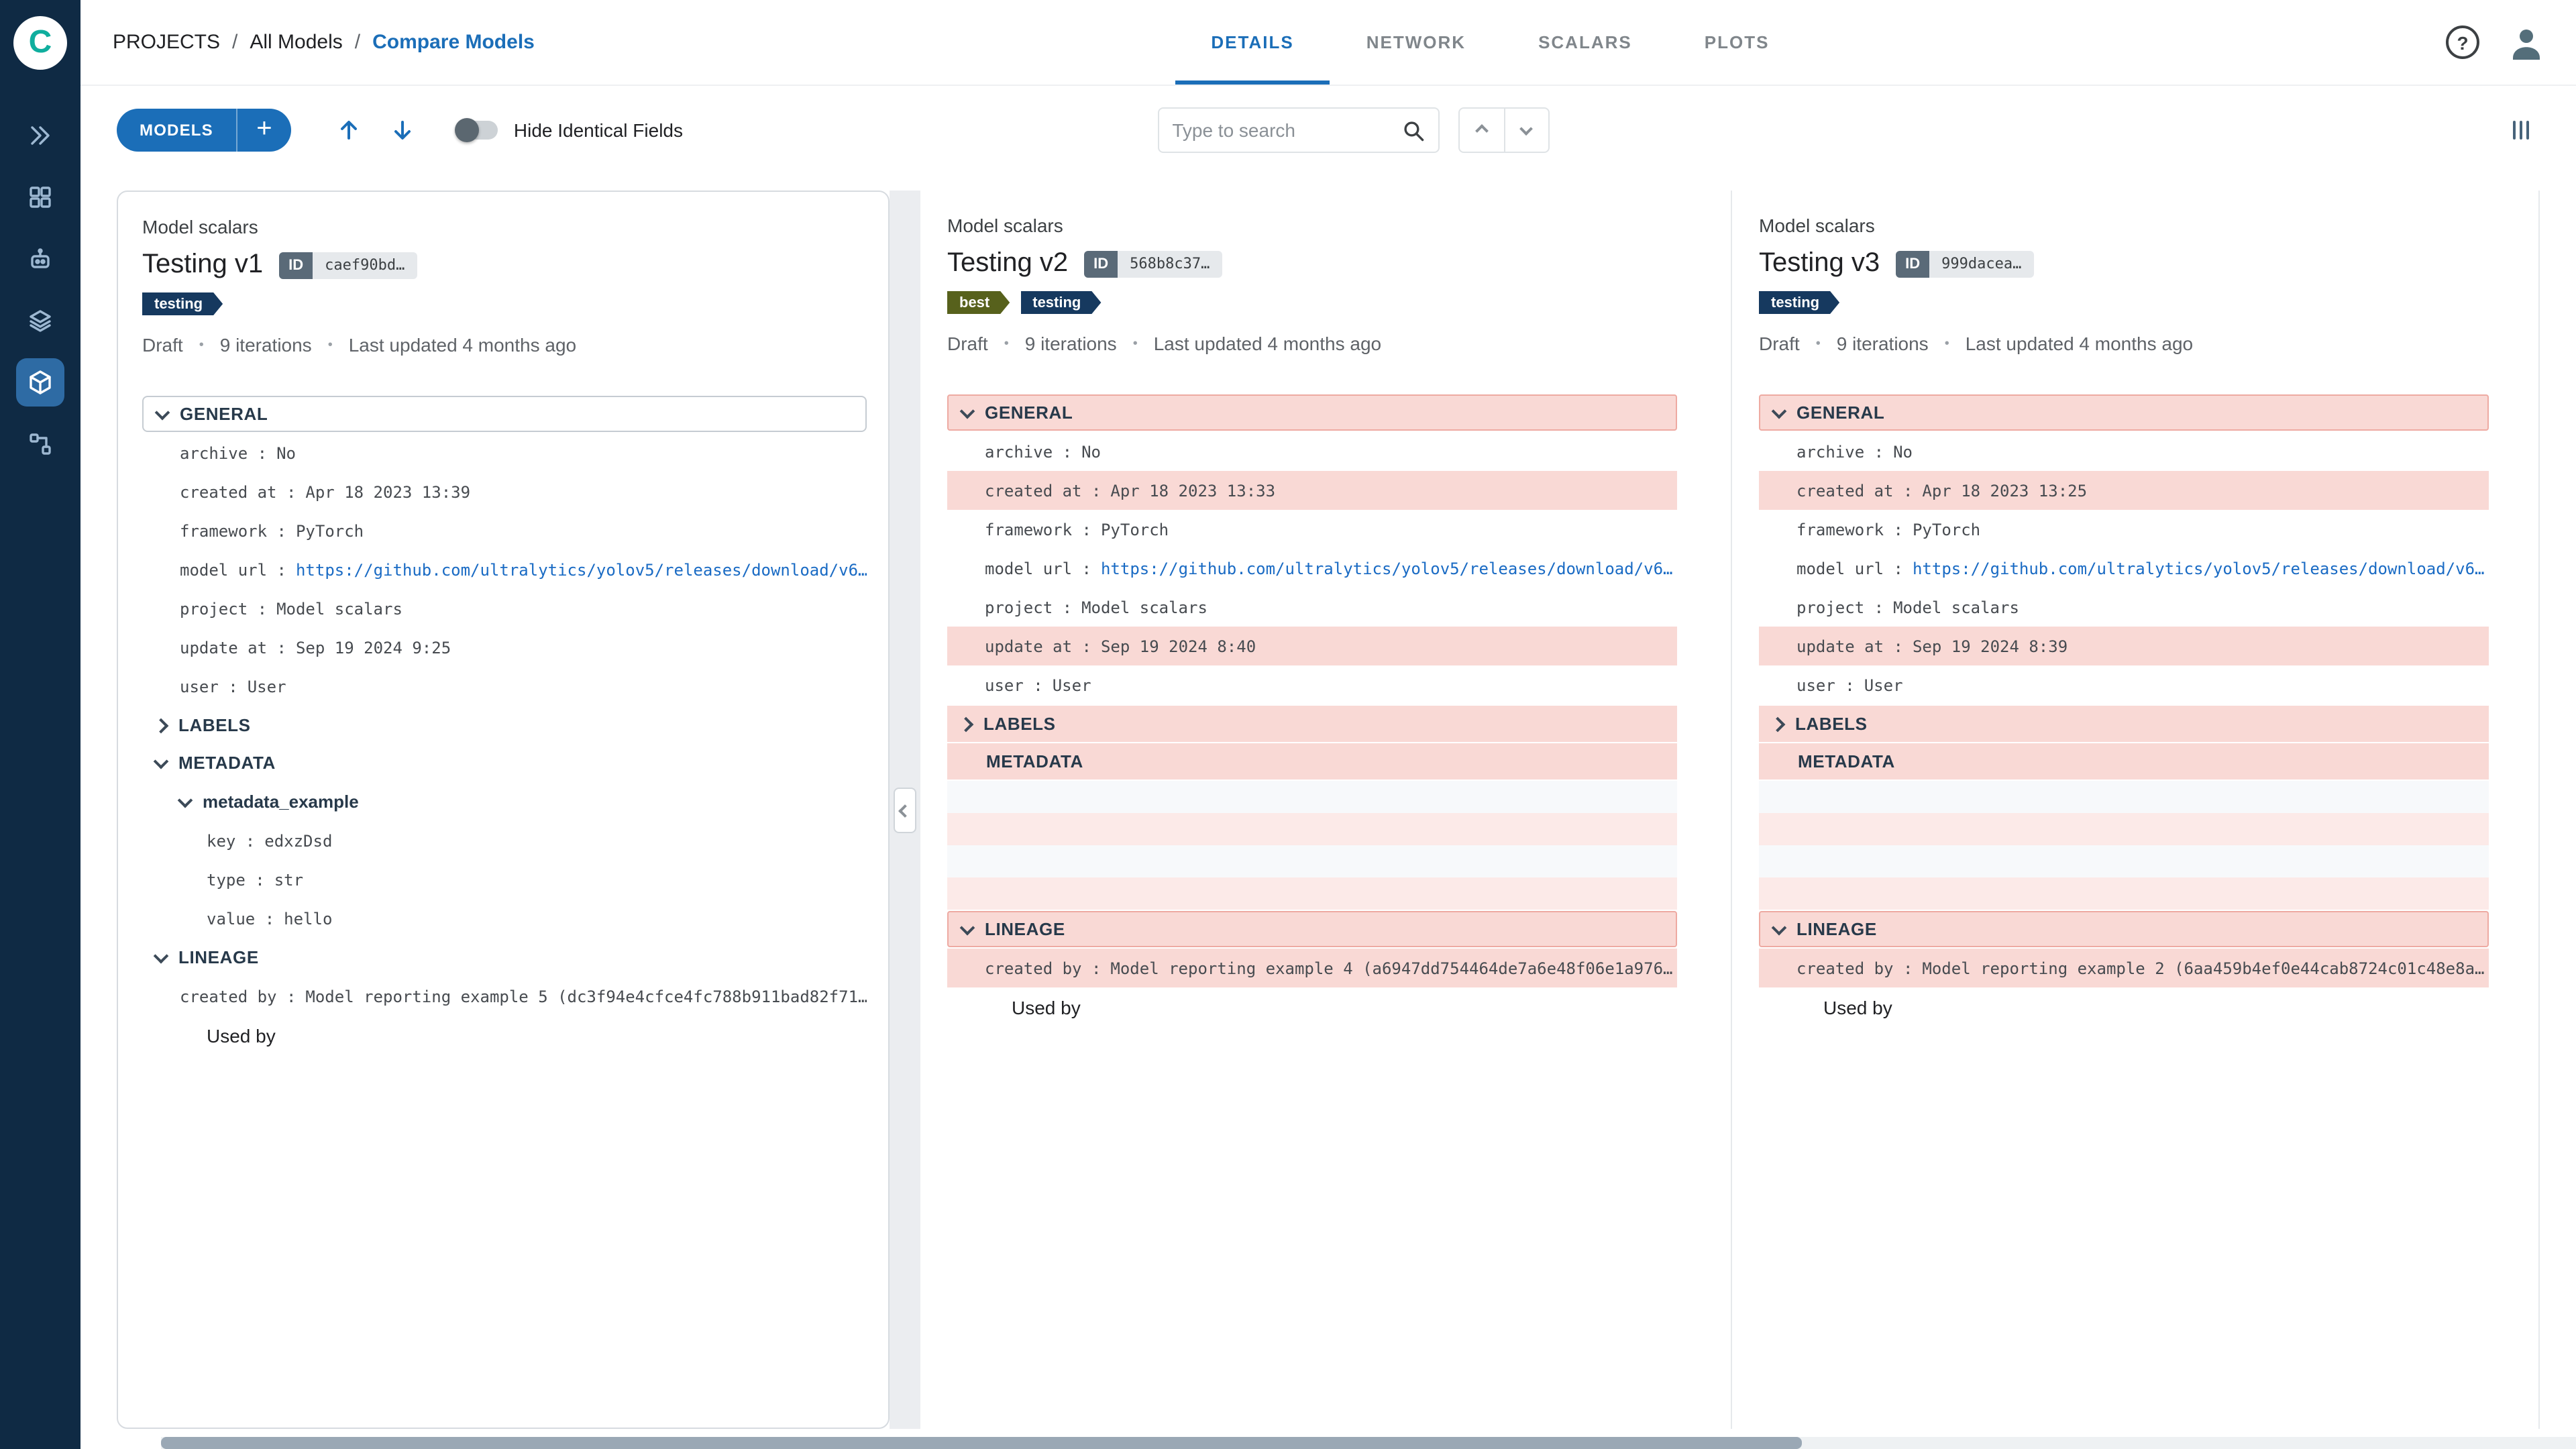 This screenshot has width=2576, height=1449. Describe the element at coordinates (2462, 42) in the screenshot. I see `help-button: ?` at that location.